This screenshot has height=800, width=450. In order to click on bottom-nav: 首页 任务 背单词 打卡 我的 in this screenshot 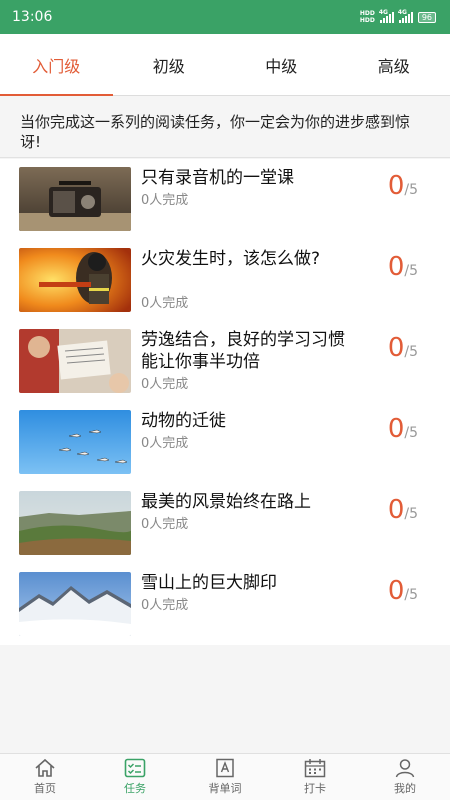, I will do `click(225, 776)`.